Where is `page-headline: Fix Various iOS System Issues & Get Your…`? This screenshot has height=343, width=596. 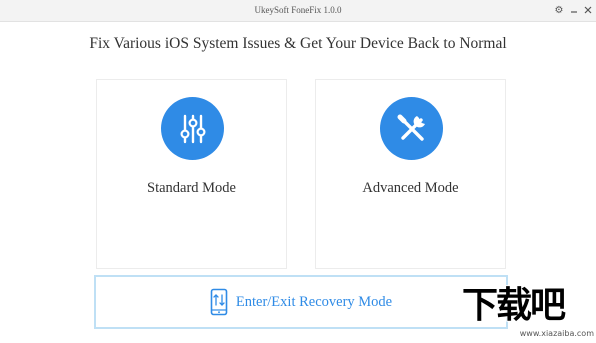
page-headline: Fix Various iOS System Issues & Get Your… is located at coordinates (298, 43).